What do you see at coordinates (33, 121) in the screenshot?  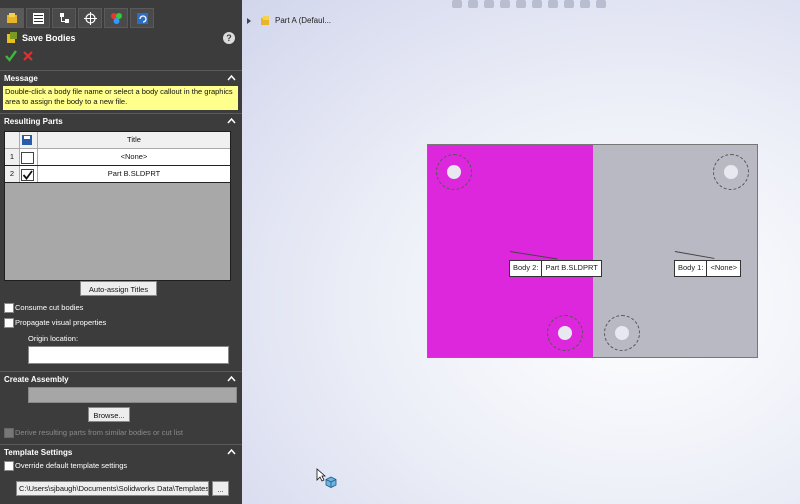 I see `resulting-parts-label: Resulting Parts` at bounding box center [33, 121].